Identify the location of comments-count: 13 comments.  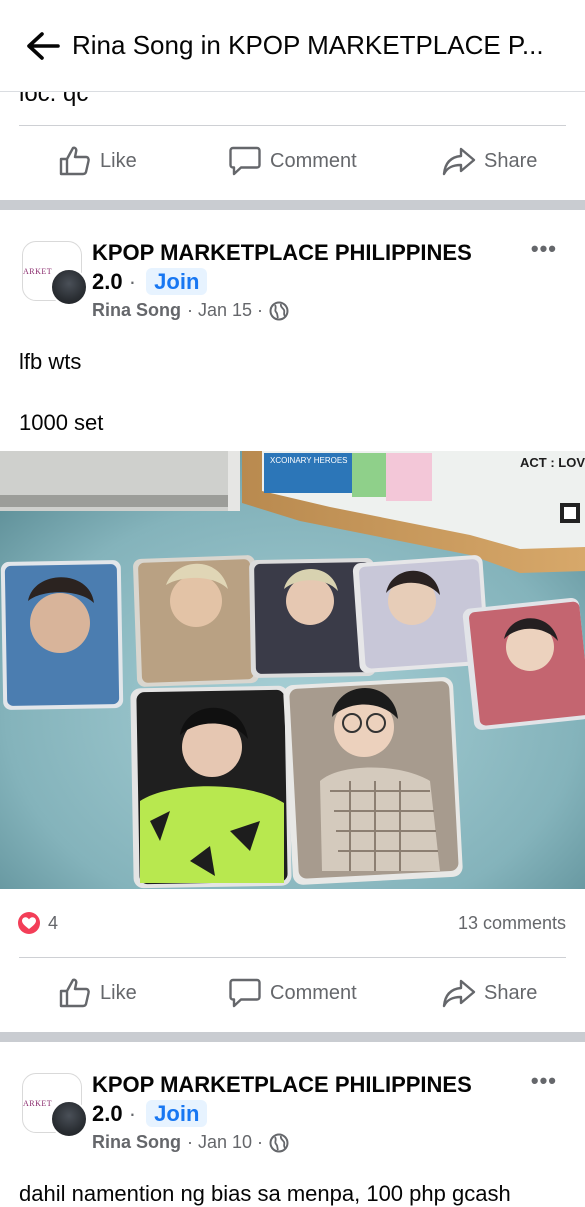
(512, 923).